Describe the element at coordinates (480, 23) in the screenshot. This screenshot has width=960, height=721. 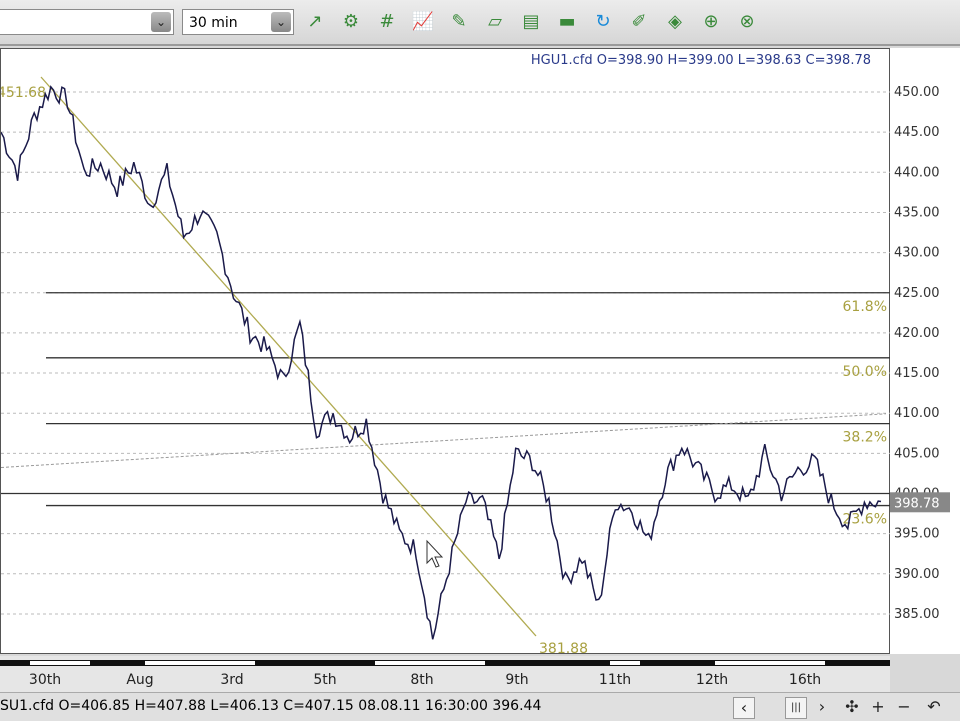
I see `toolbar: ⌄ 30 min ⌄ ↗ ⚙ # 📈 ✎ ▱ ▤ ▬ ↻ ✐ ◈ ⊕ ⊗` at that location.